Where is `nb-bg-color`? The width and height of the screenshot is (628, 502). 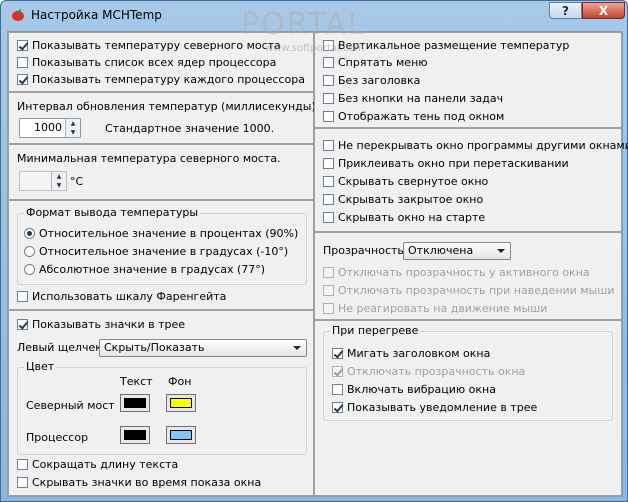 nb-bg-color is located at coordinates (181, 403).